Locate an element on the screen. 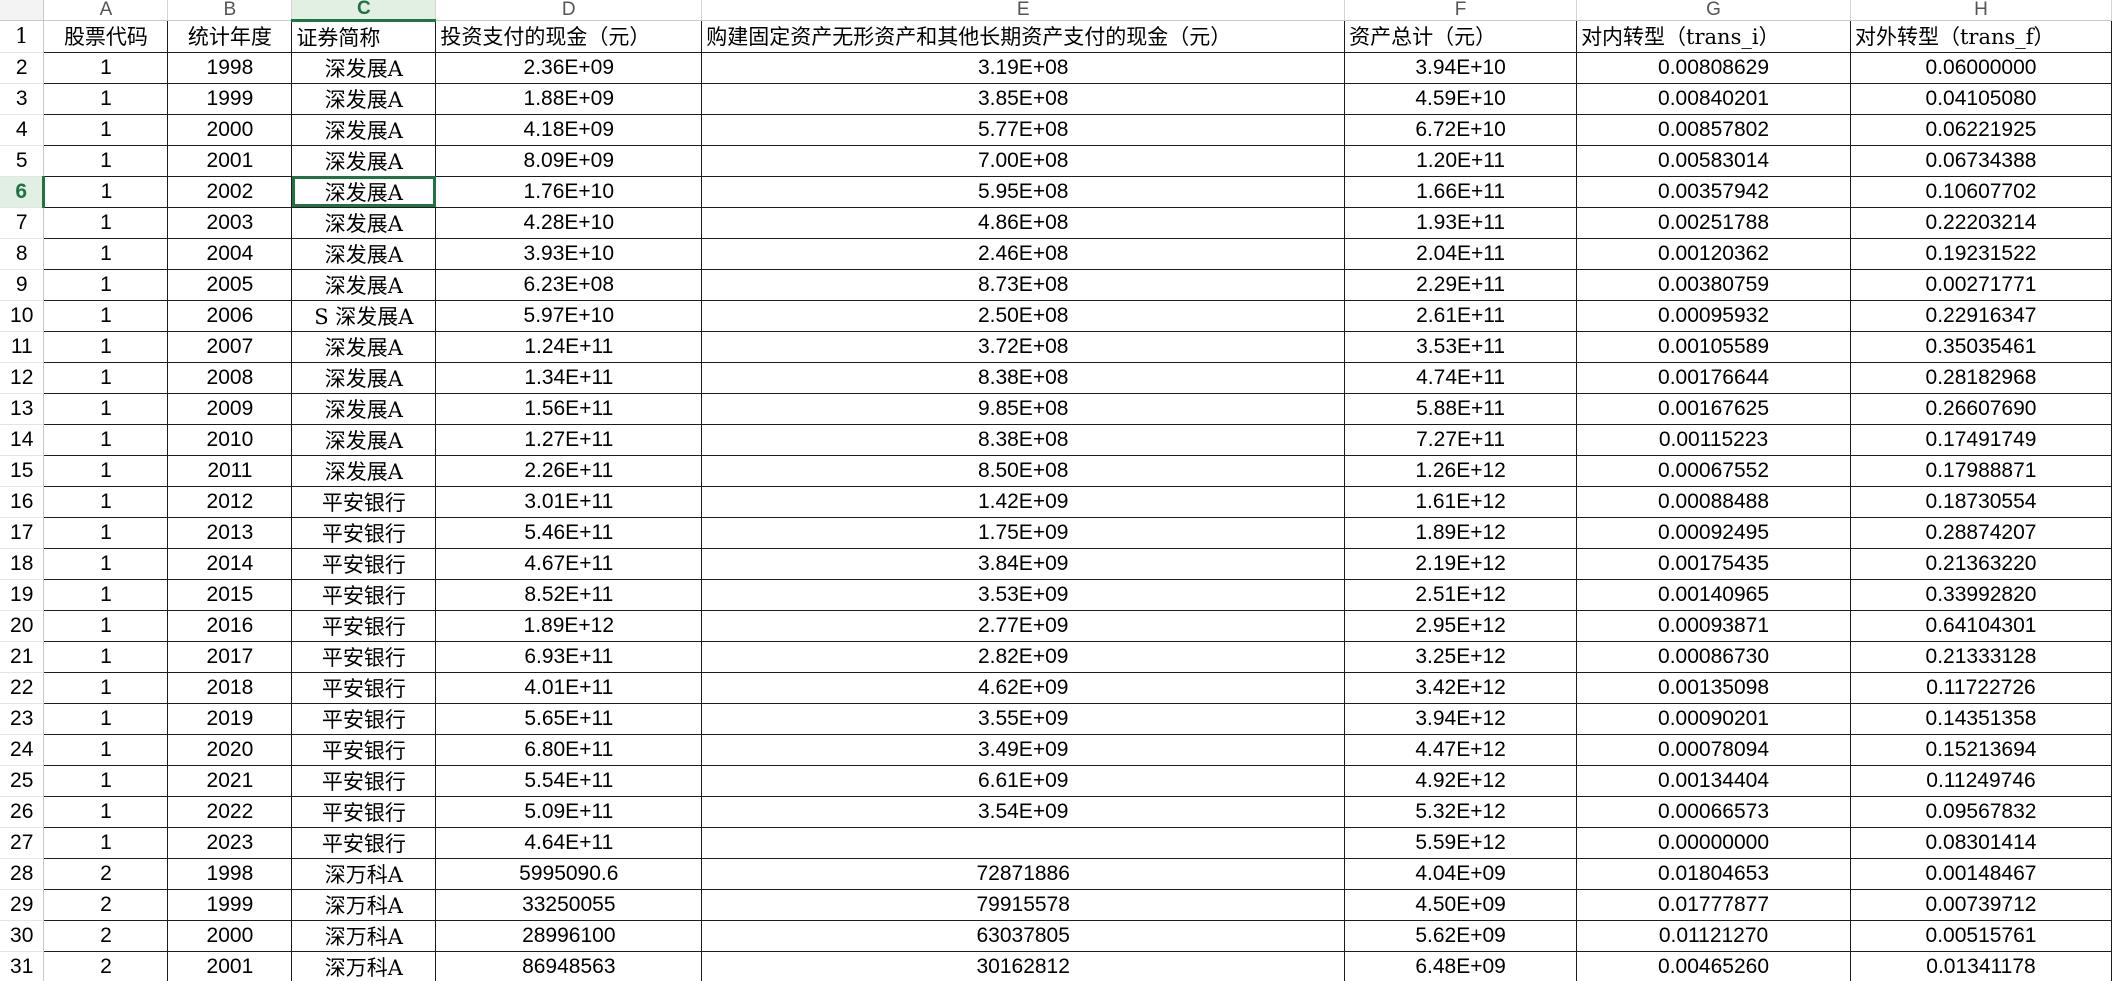  cell-h: 0.06000000 is located at coordinates (1981, 68).